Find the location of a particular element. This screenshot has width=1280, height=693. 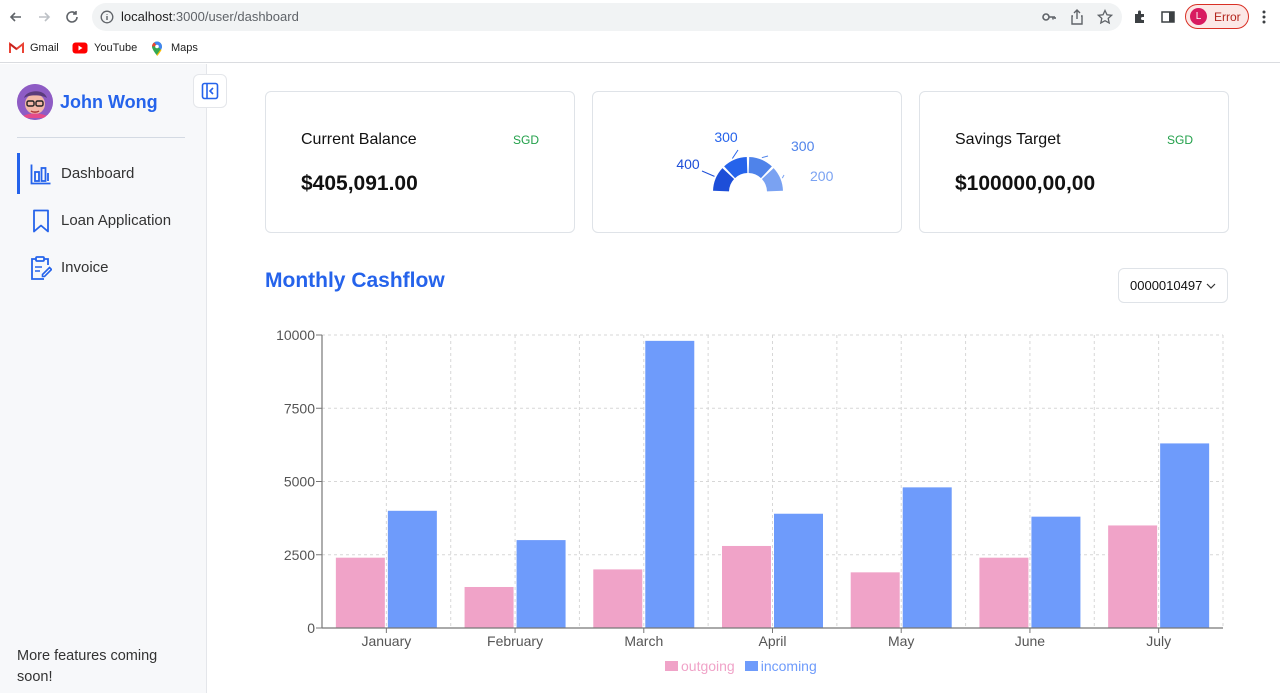

sidebar-item-invoice: Invoice is located at coordinates (104, 267).